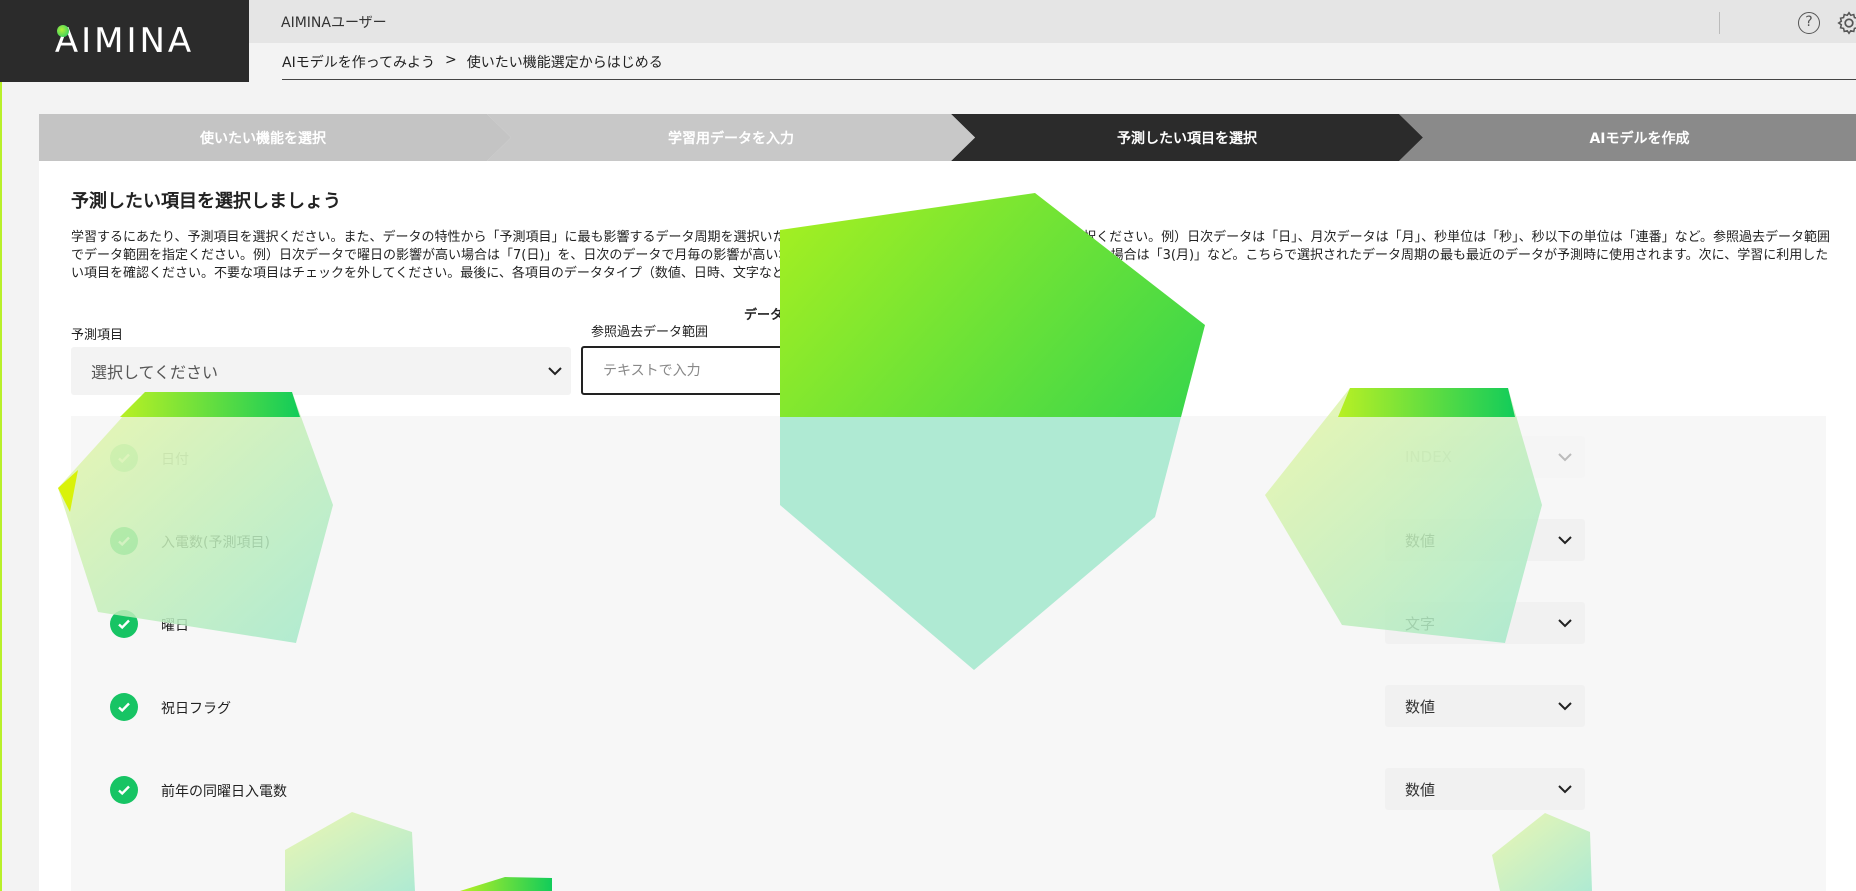 The width and height of the screenshot is (1856, 891). What do you see at coordinates (97, 335) in the screenshot?
I see `prediction-item-label: 予測項目` at bounding box center [97, 335].